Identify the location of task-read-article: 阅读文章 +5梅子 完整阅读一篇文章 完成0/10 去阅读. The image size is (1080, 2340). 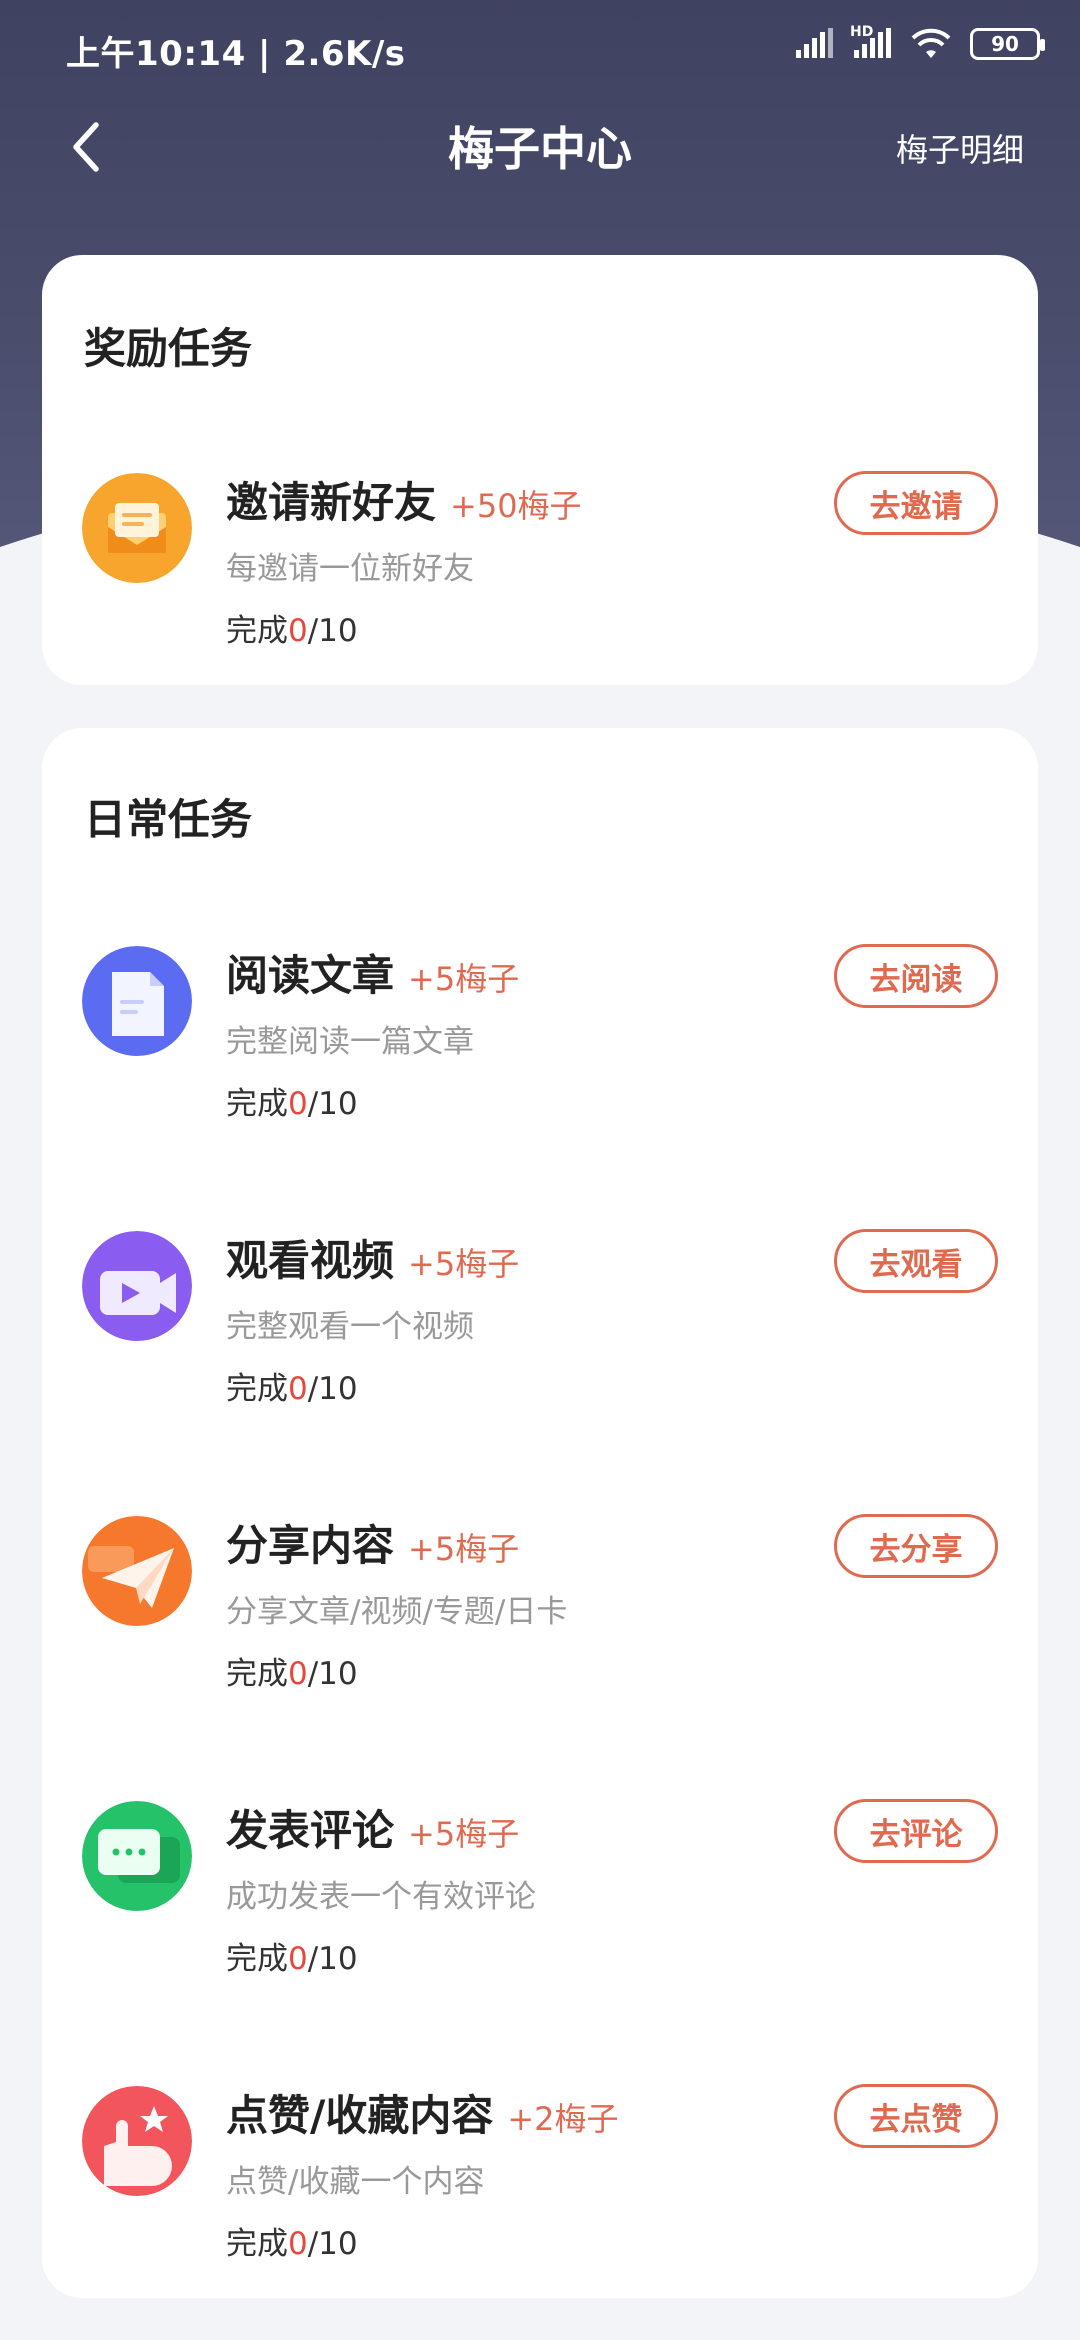
(540, 1045).